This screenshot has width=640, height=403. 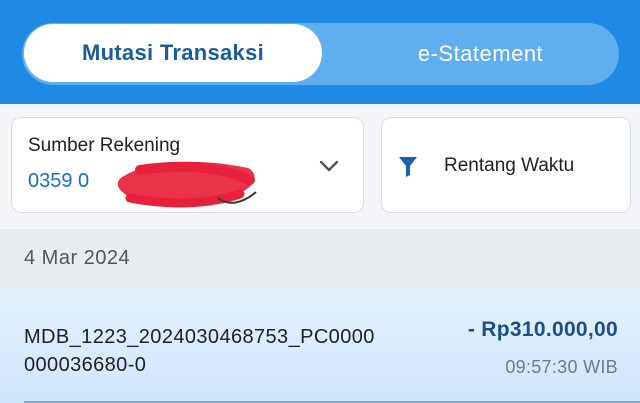 What do you see at coordinates (329, 166) in the screenshot?
I see `chevron-down-icon` at bounding box center [329, 166].